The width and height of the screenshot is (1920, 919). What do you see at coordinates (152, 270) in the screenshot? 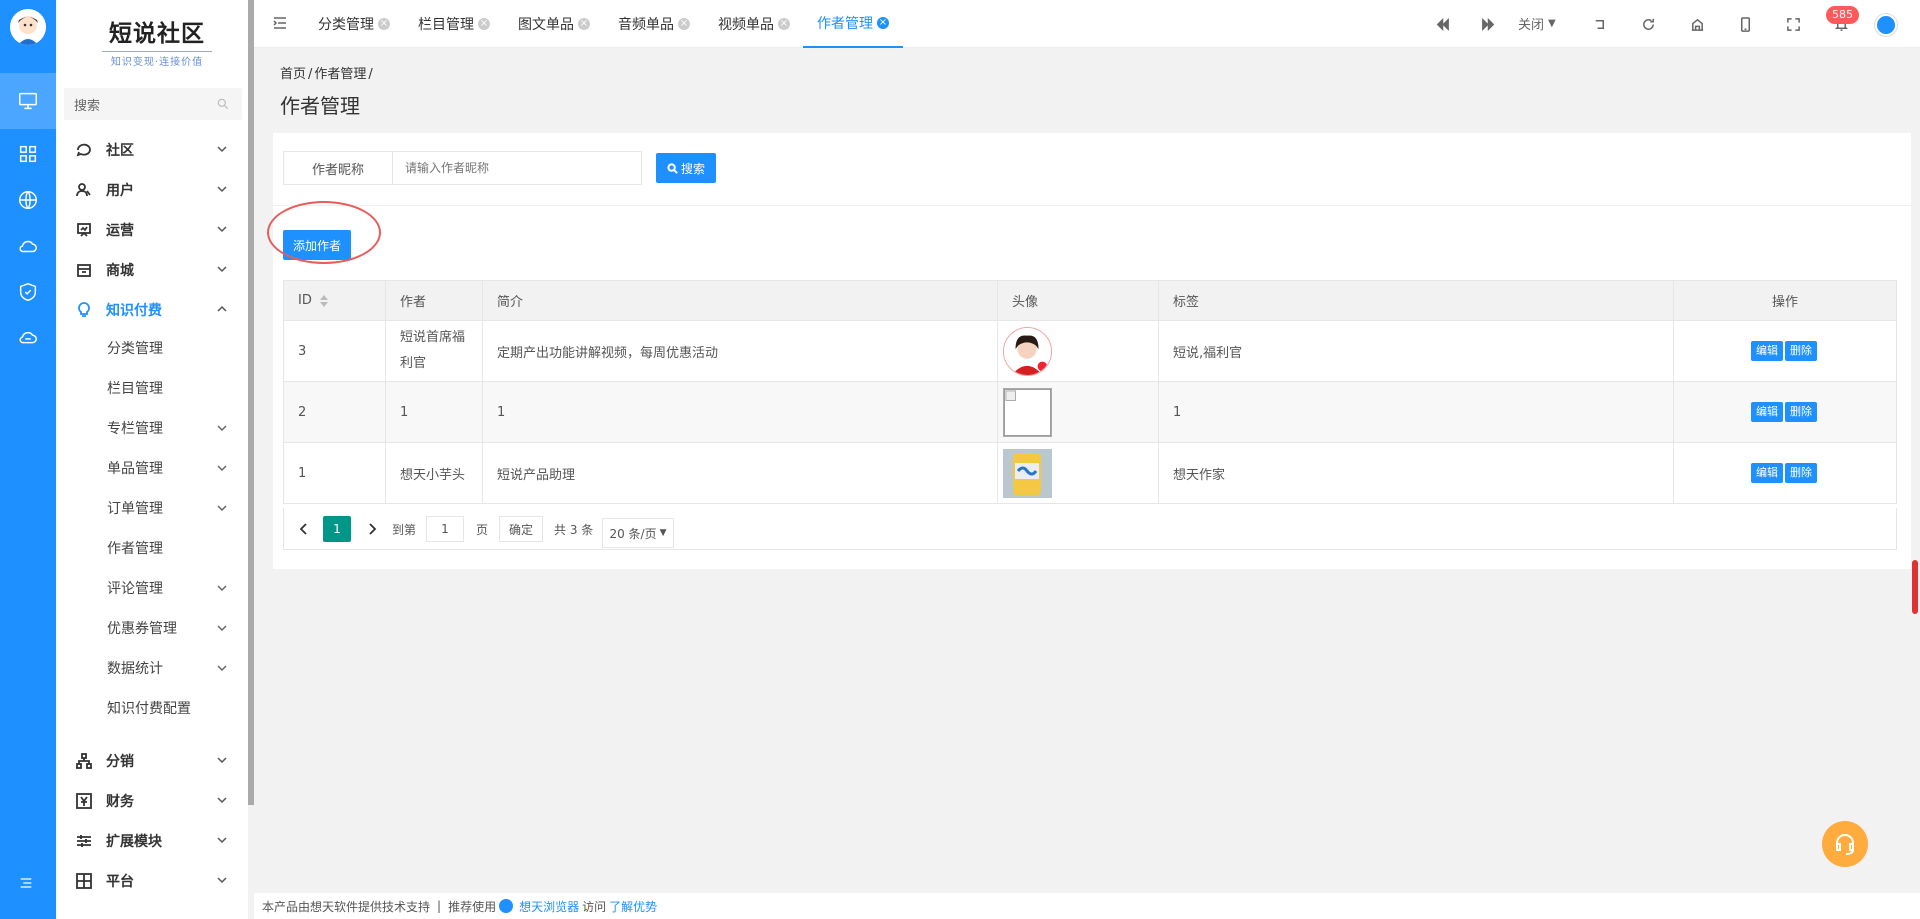
I see `menu-mall: 商城` at bounding box center [152, 270].